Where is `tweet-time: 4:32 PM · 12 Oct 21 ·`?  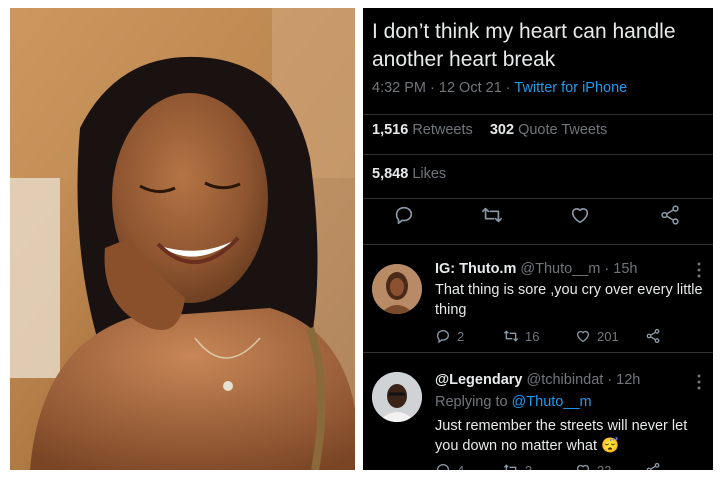
tweet-time: 4:32 PM · 12 Oct 21 · is located at coordinates (443, 88).